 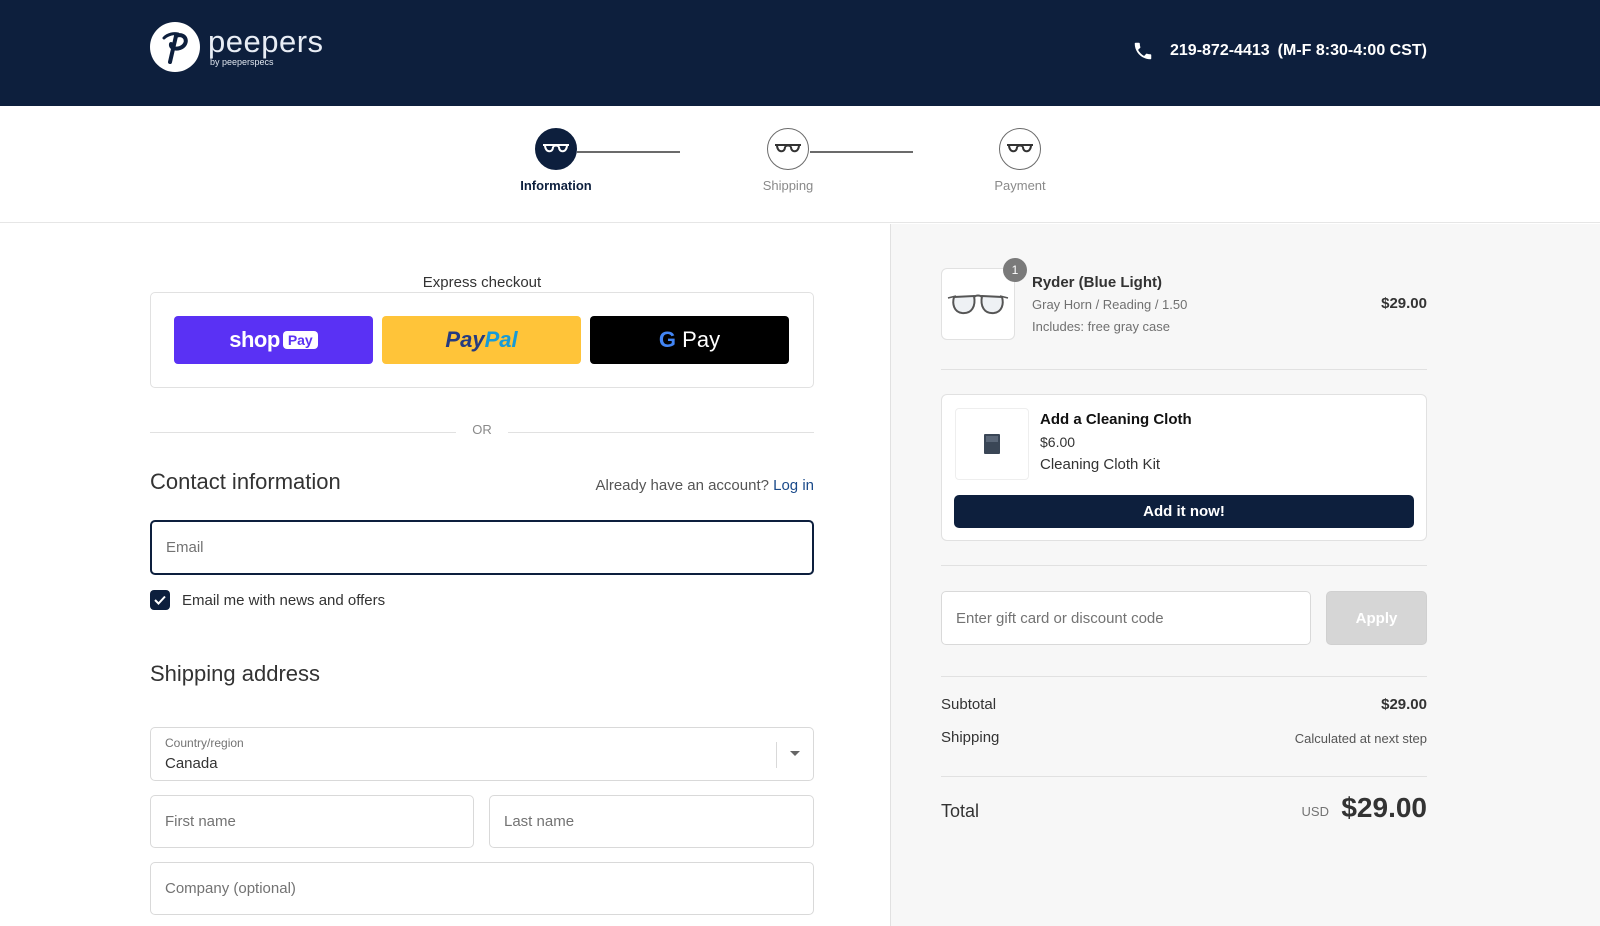 I want to click on paypal-button: PayPal, so click(x=481, y=340).